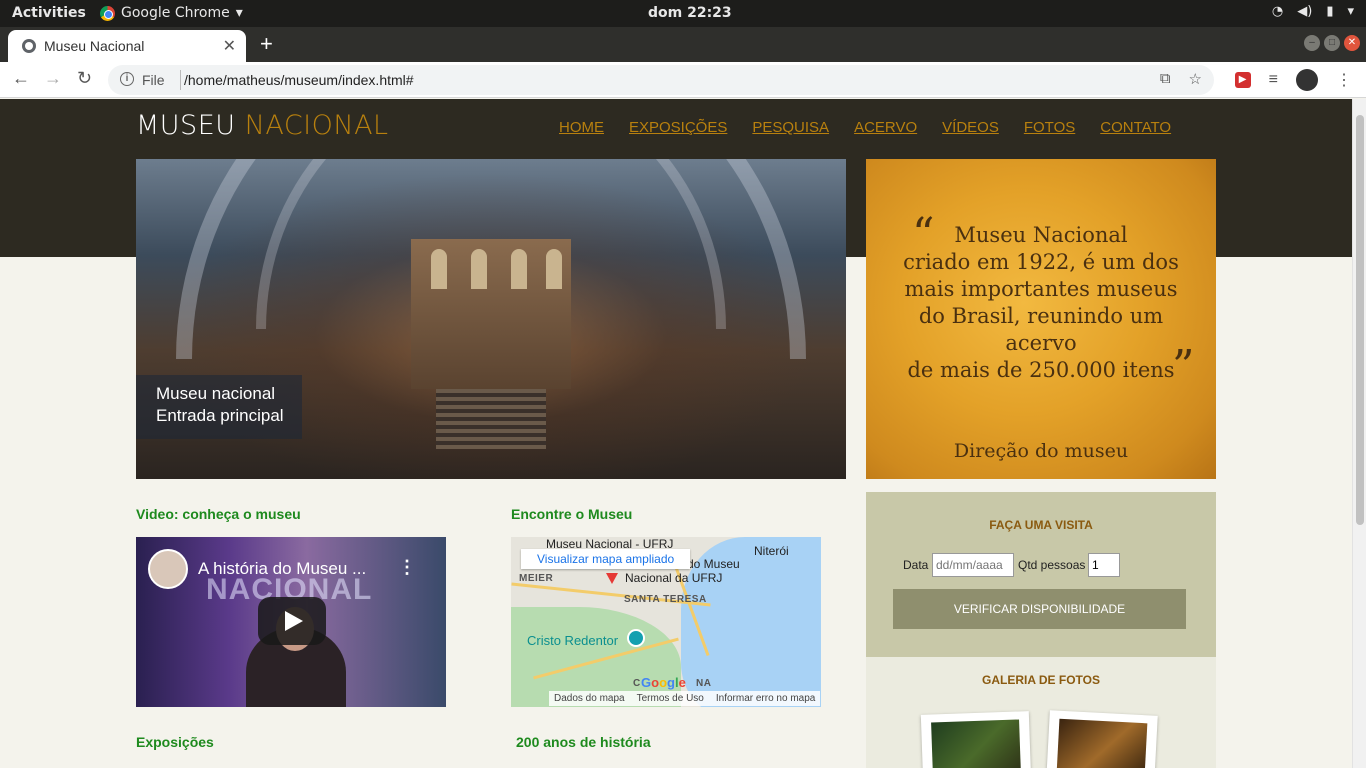 Image resolution: width=1366 pixels, height=768 pixels. I want to click on photo-image, so click(1102, 743).